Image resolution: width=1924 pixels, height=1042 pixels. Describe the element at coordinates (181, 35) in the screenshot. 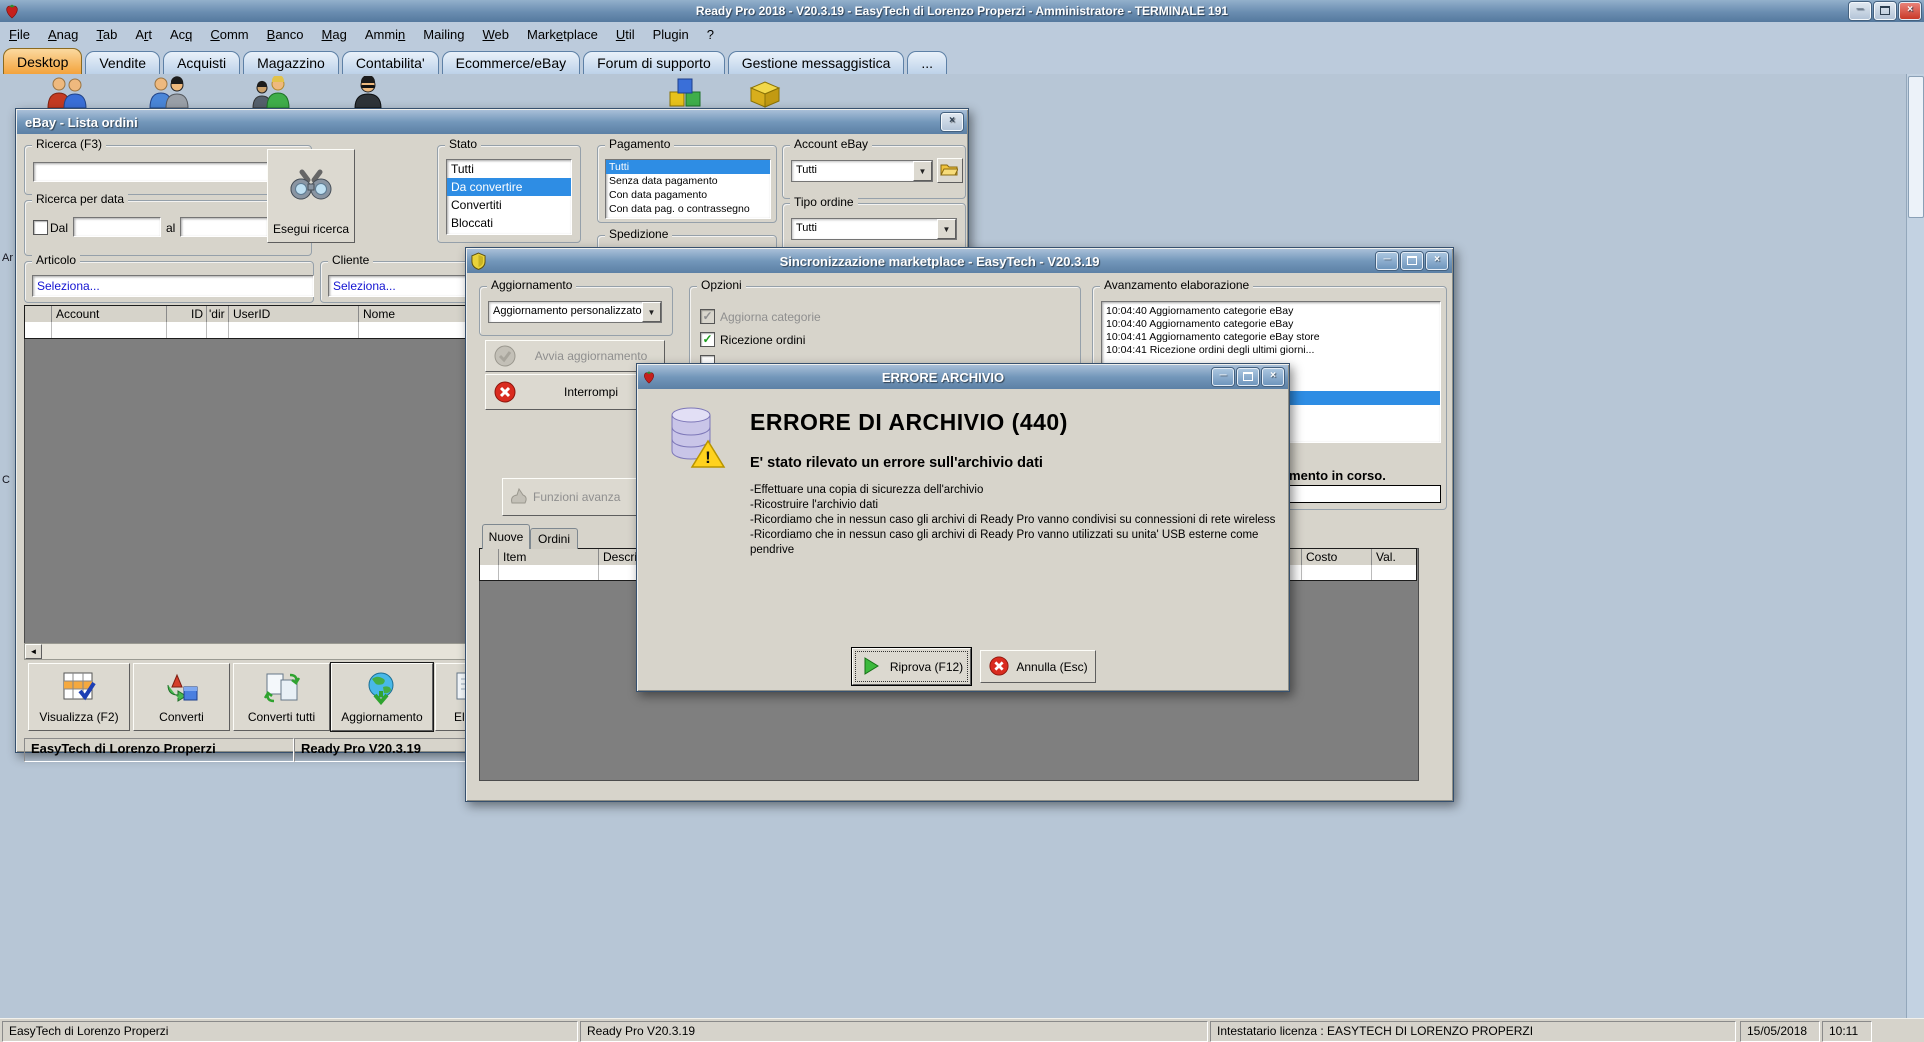

I see `menu-acq: Acq` at that location.